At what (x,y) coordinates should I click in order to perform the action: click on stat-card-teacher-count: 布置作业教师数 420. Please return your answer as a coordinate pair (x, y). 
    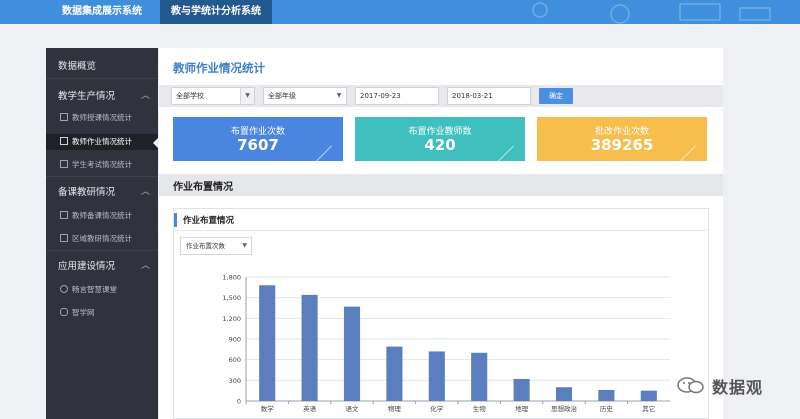
    Looking at the image, I should click on (440, 140).